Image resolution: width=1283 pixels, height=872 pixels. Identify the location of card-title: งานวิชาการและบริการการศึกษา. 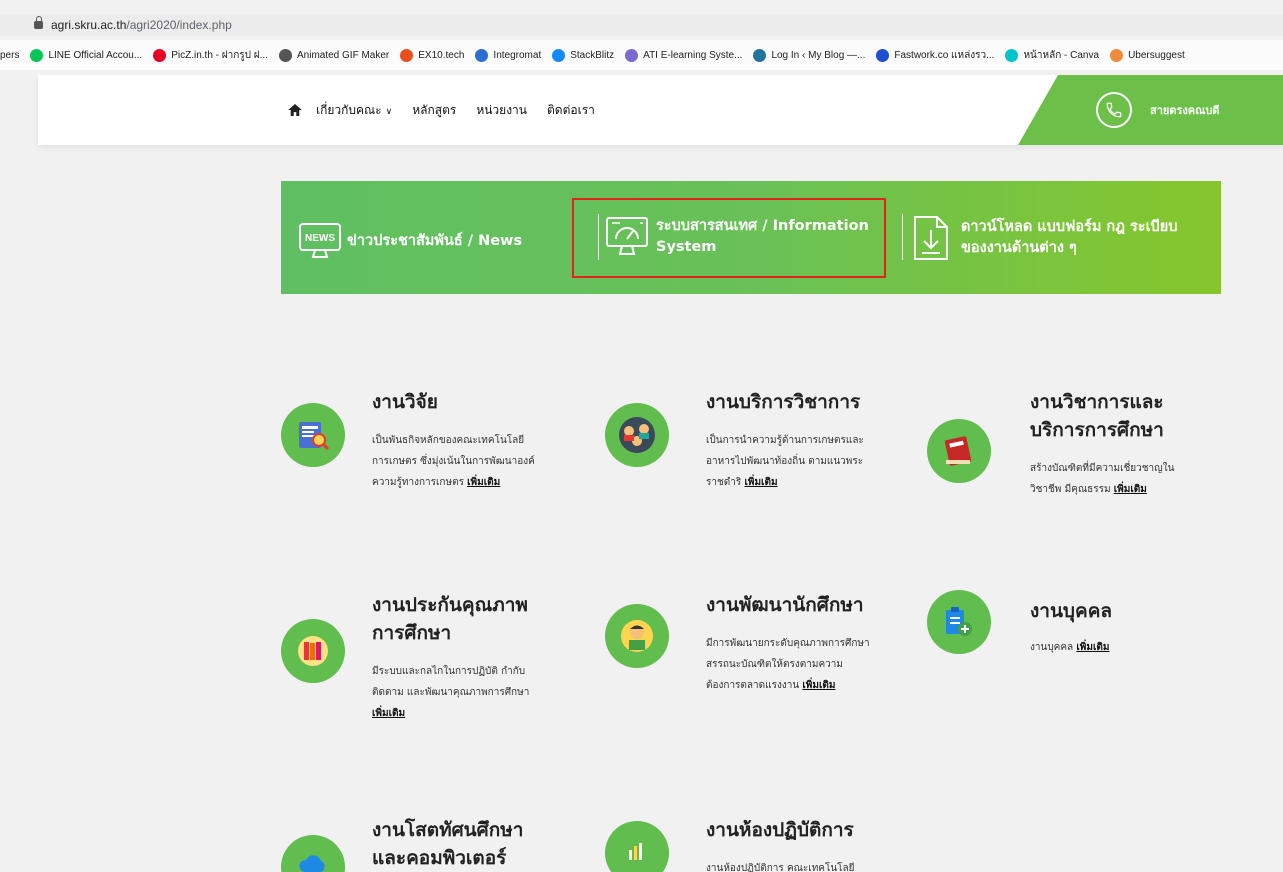
(1097, 416).